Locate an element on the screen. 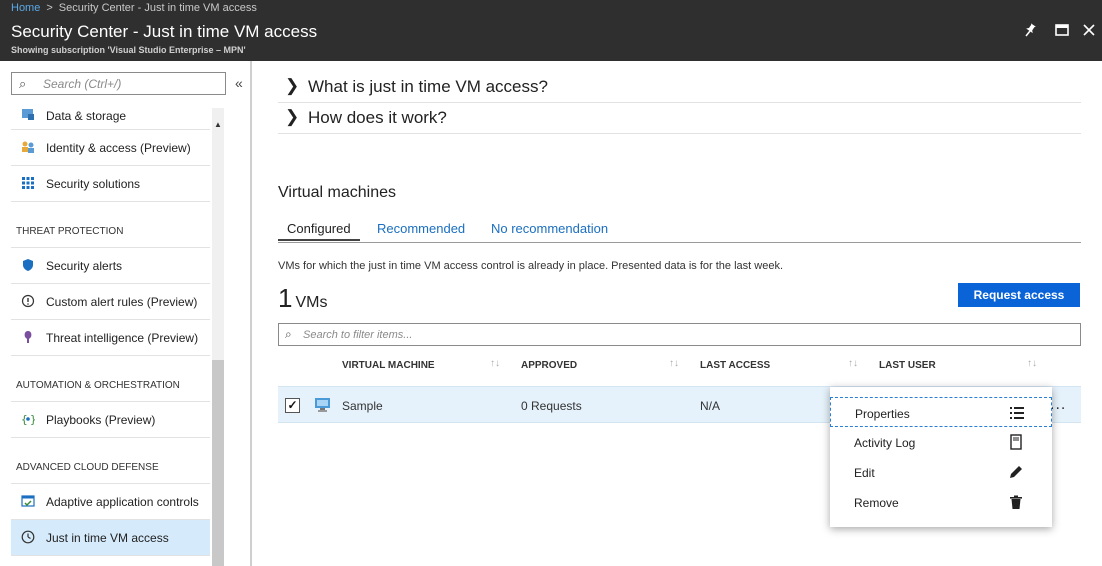 The image size is (1102, 566). clock-icon is located at coordinates (28, 537).